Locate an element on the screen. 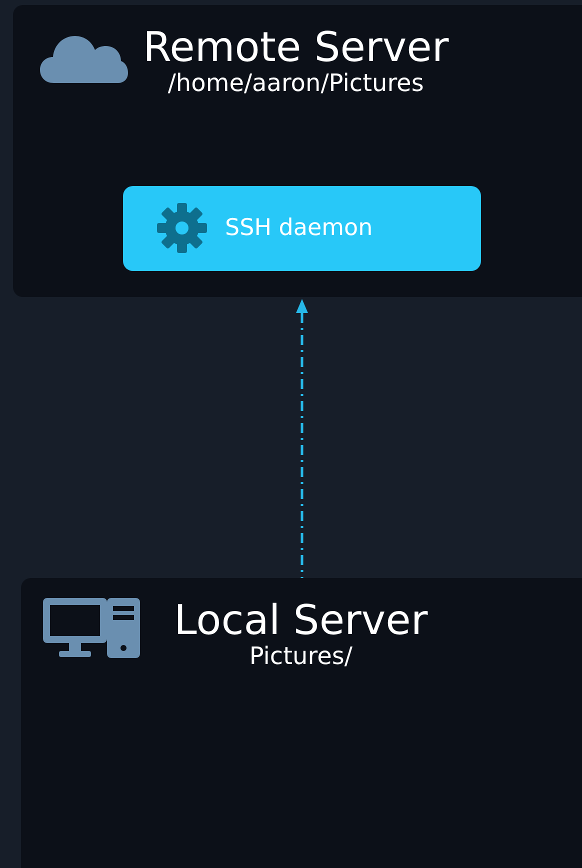  path-text: /home/aaron/Pictures is located at coordinates (296, 84).